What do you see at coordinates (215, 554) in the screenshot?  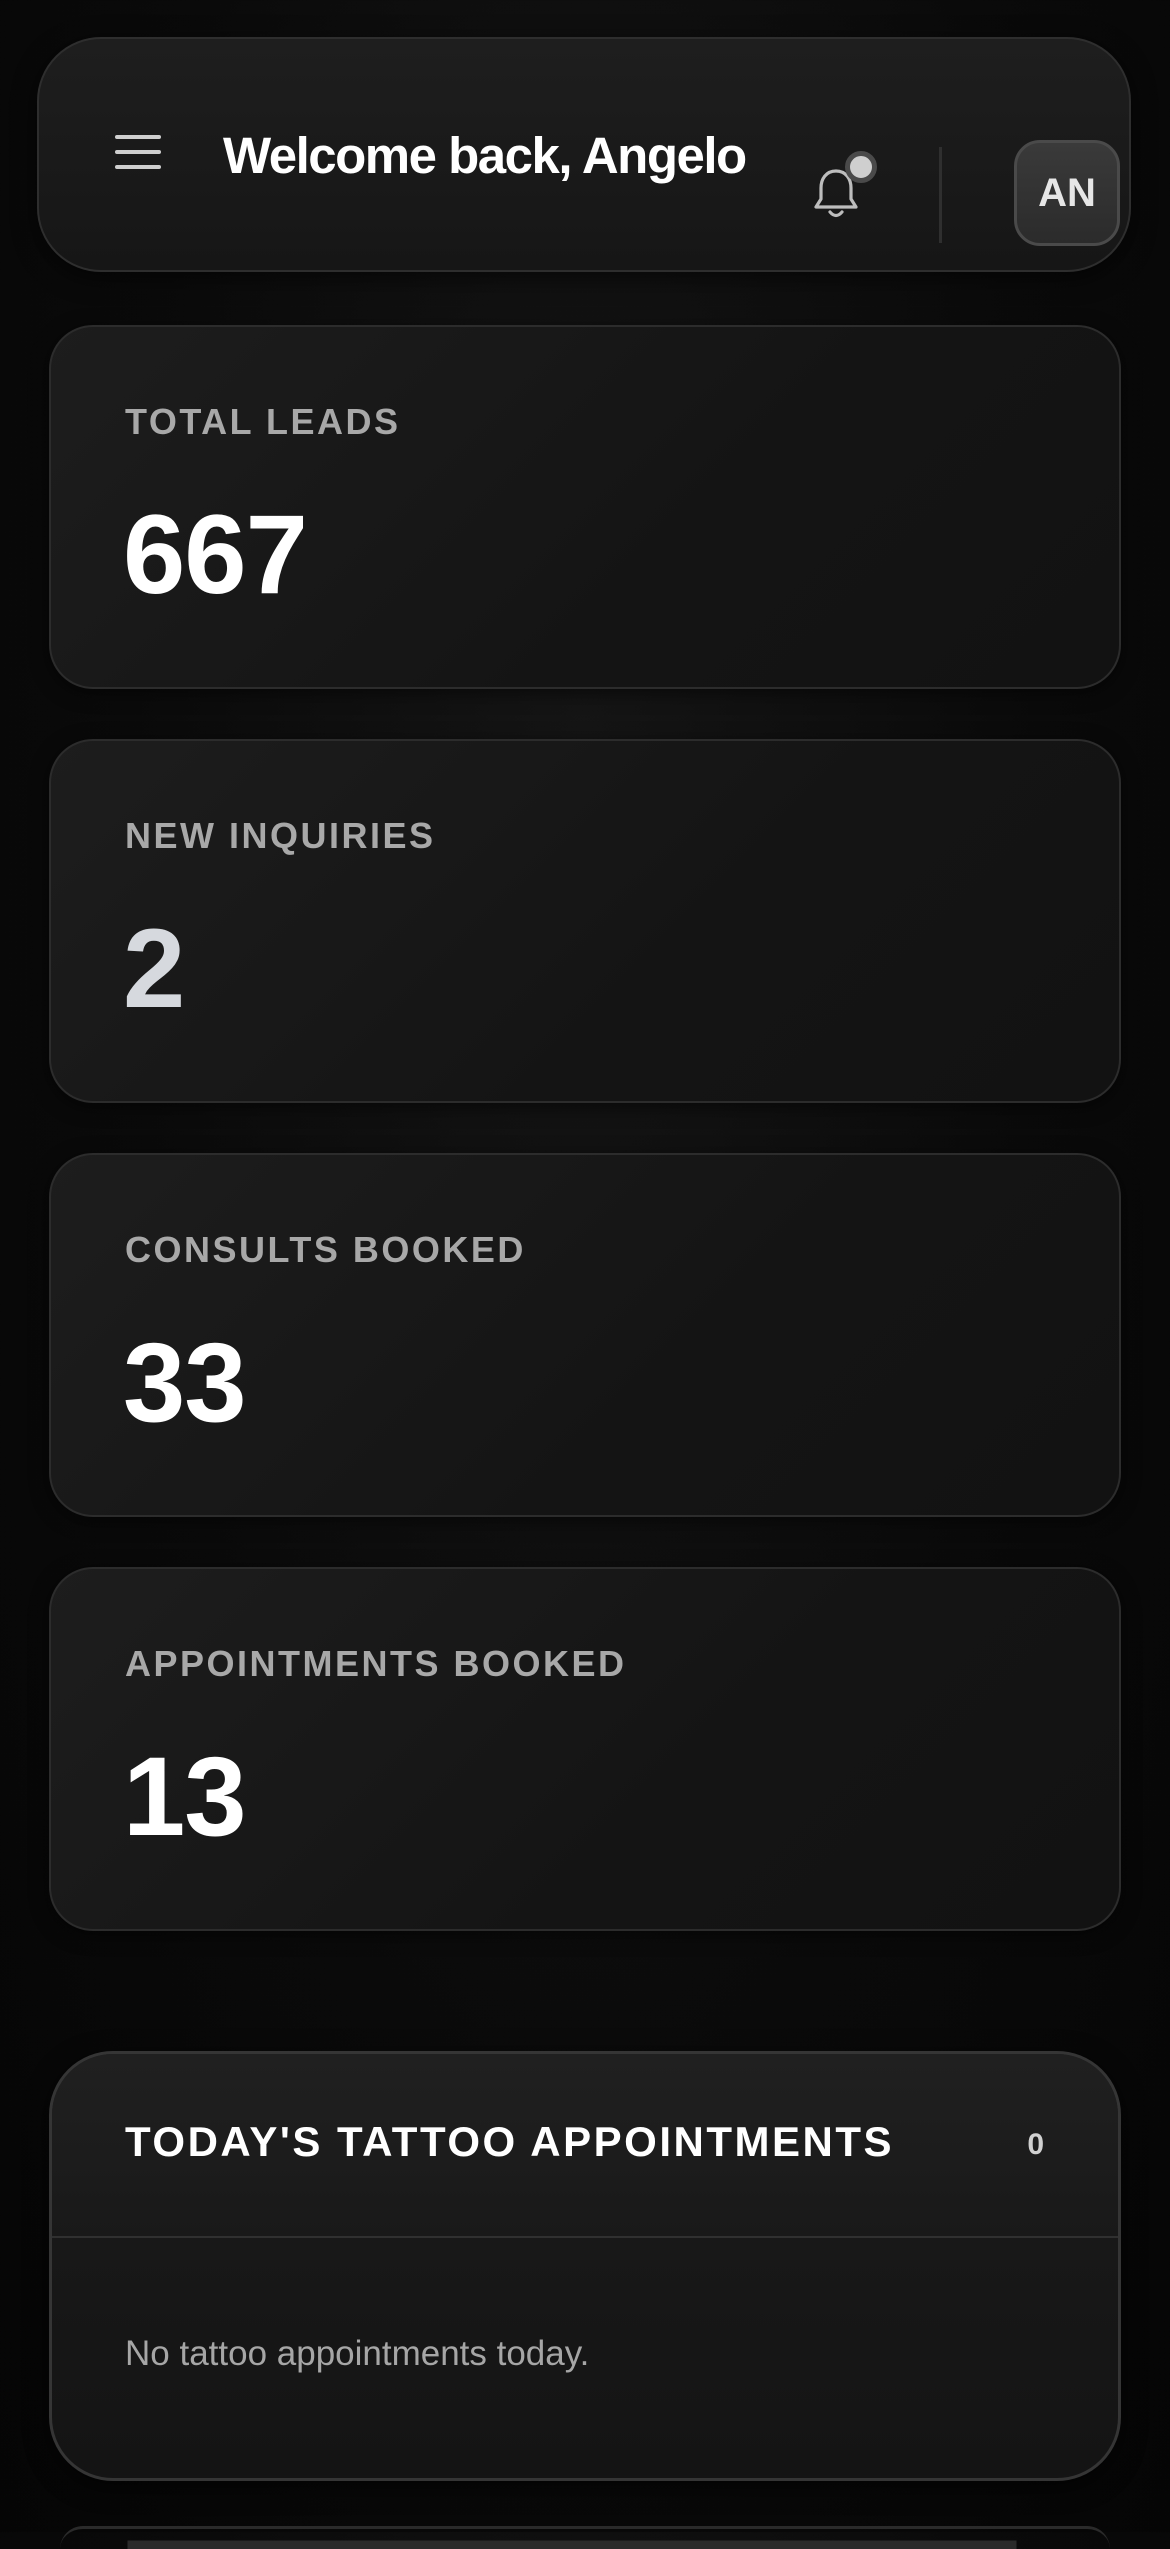 I see `stat-value: 667` at bounding box center [215, 554].